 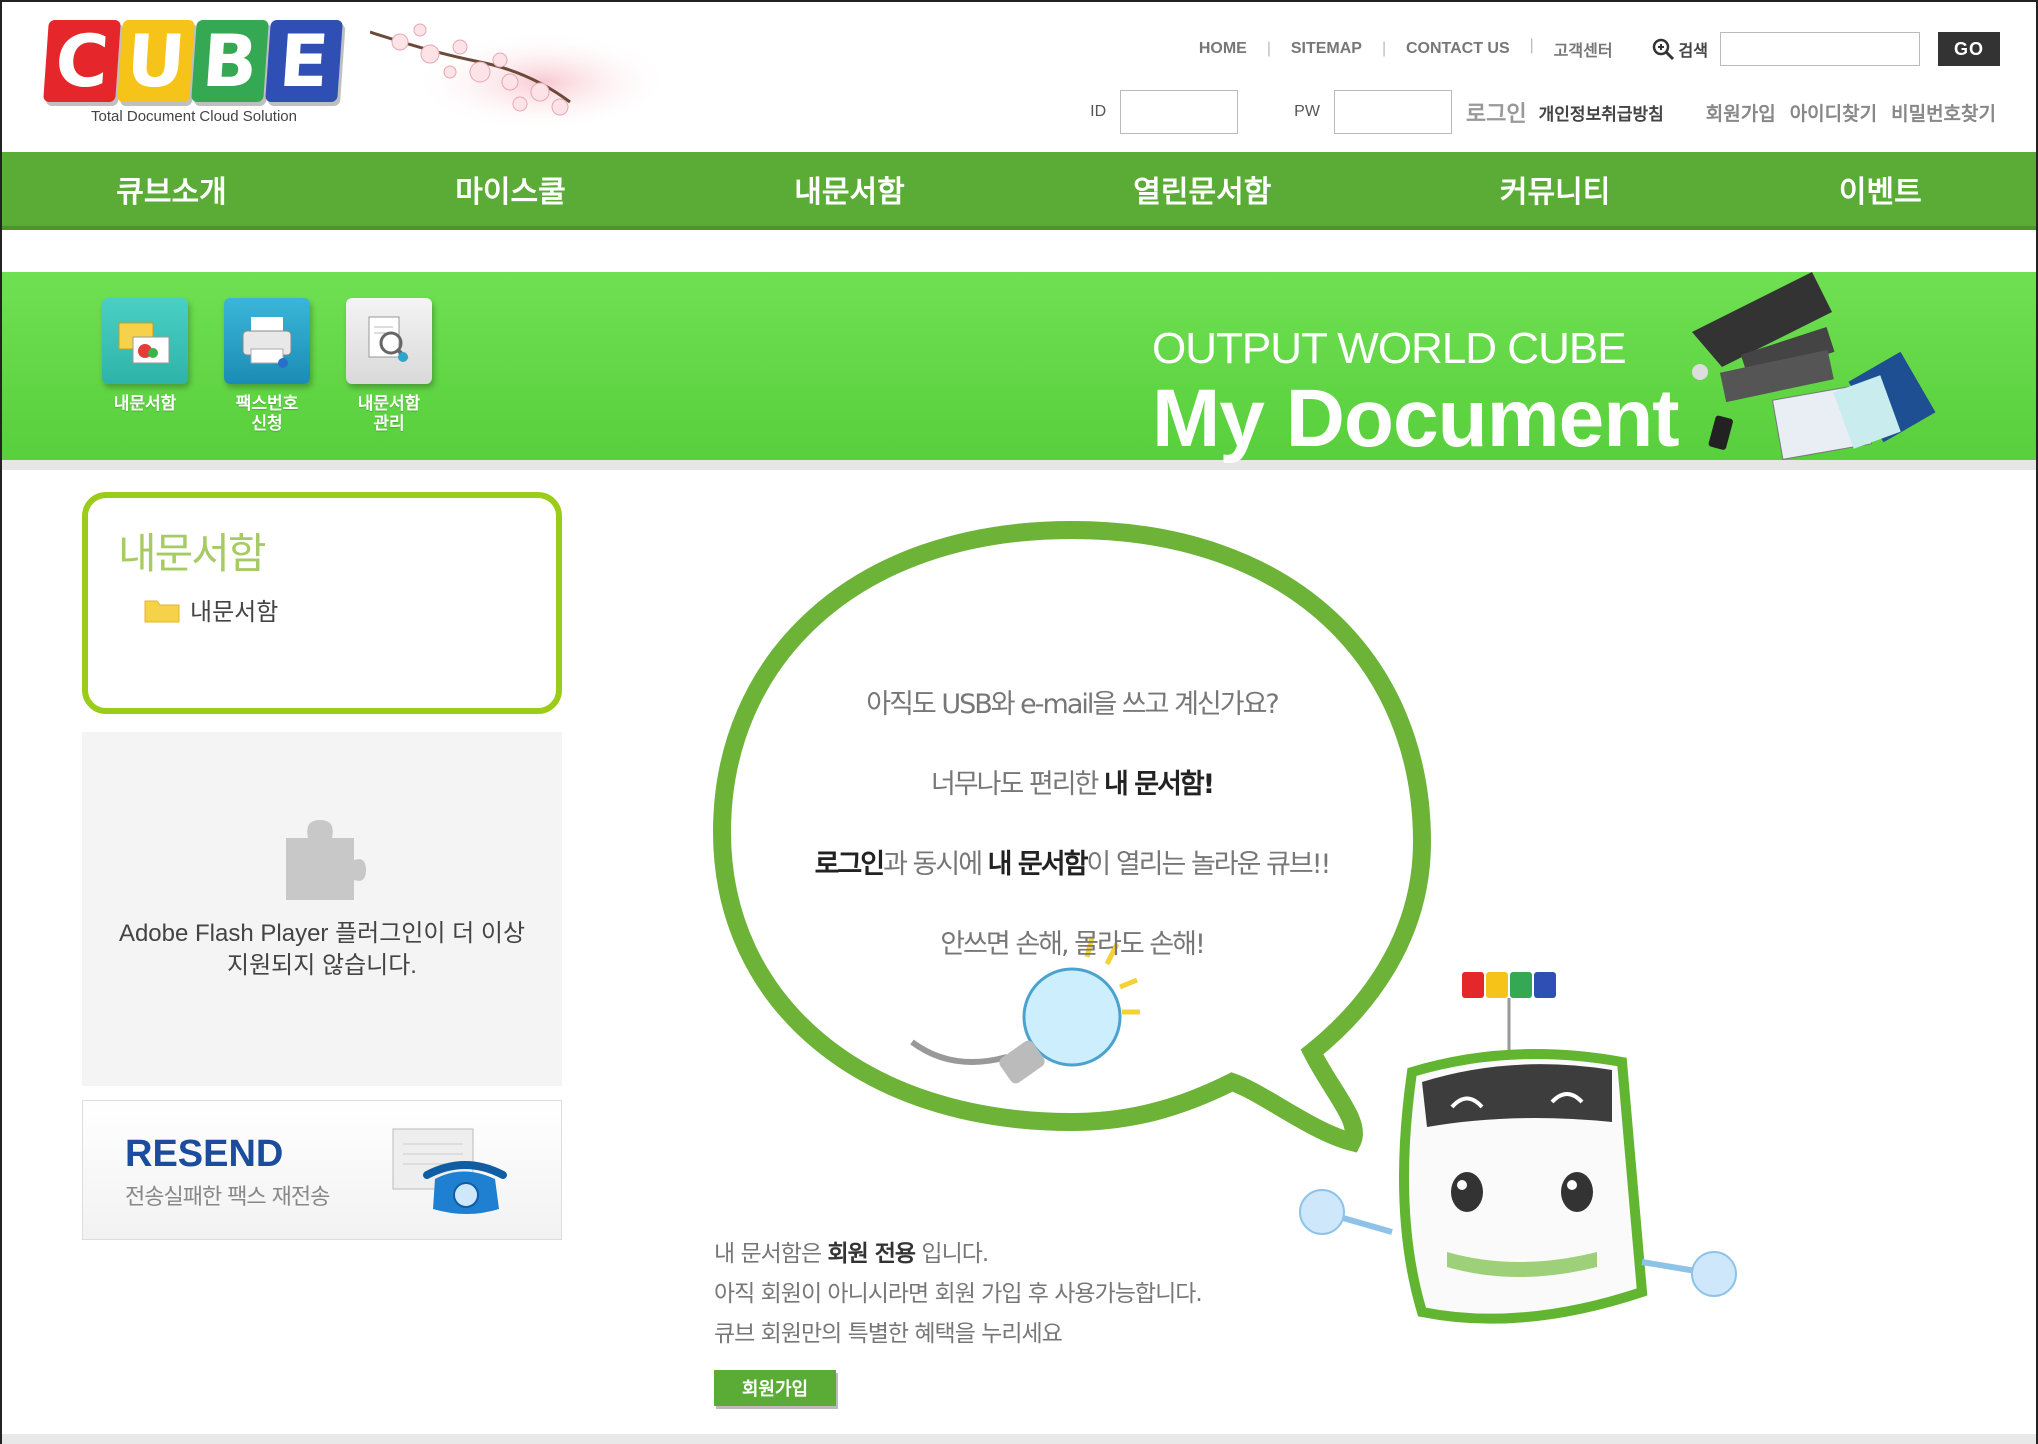 I want to click on sidebar-item-my-documents: 내문서함, so click(x=211, y=609).